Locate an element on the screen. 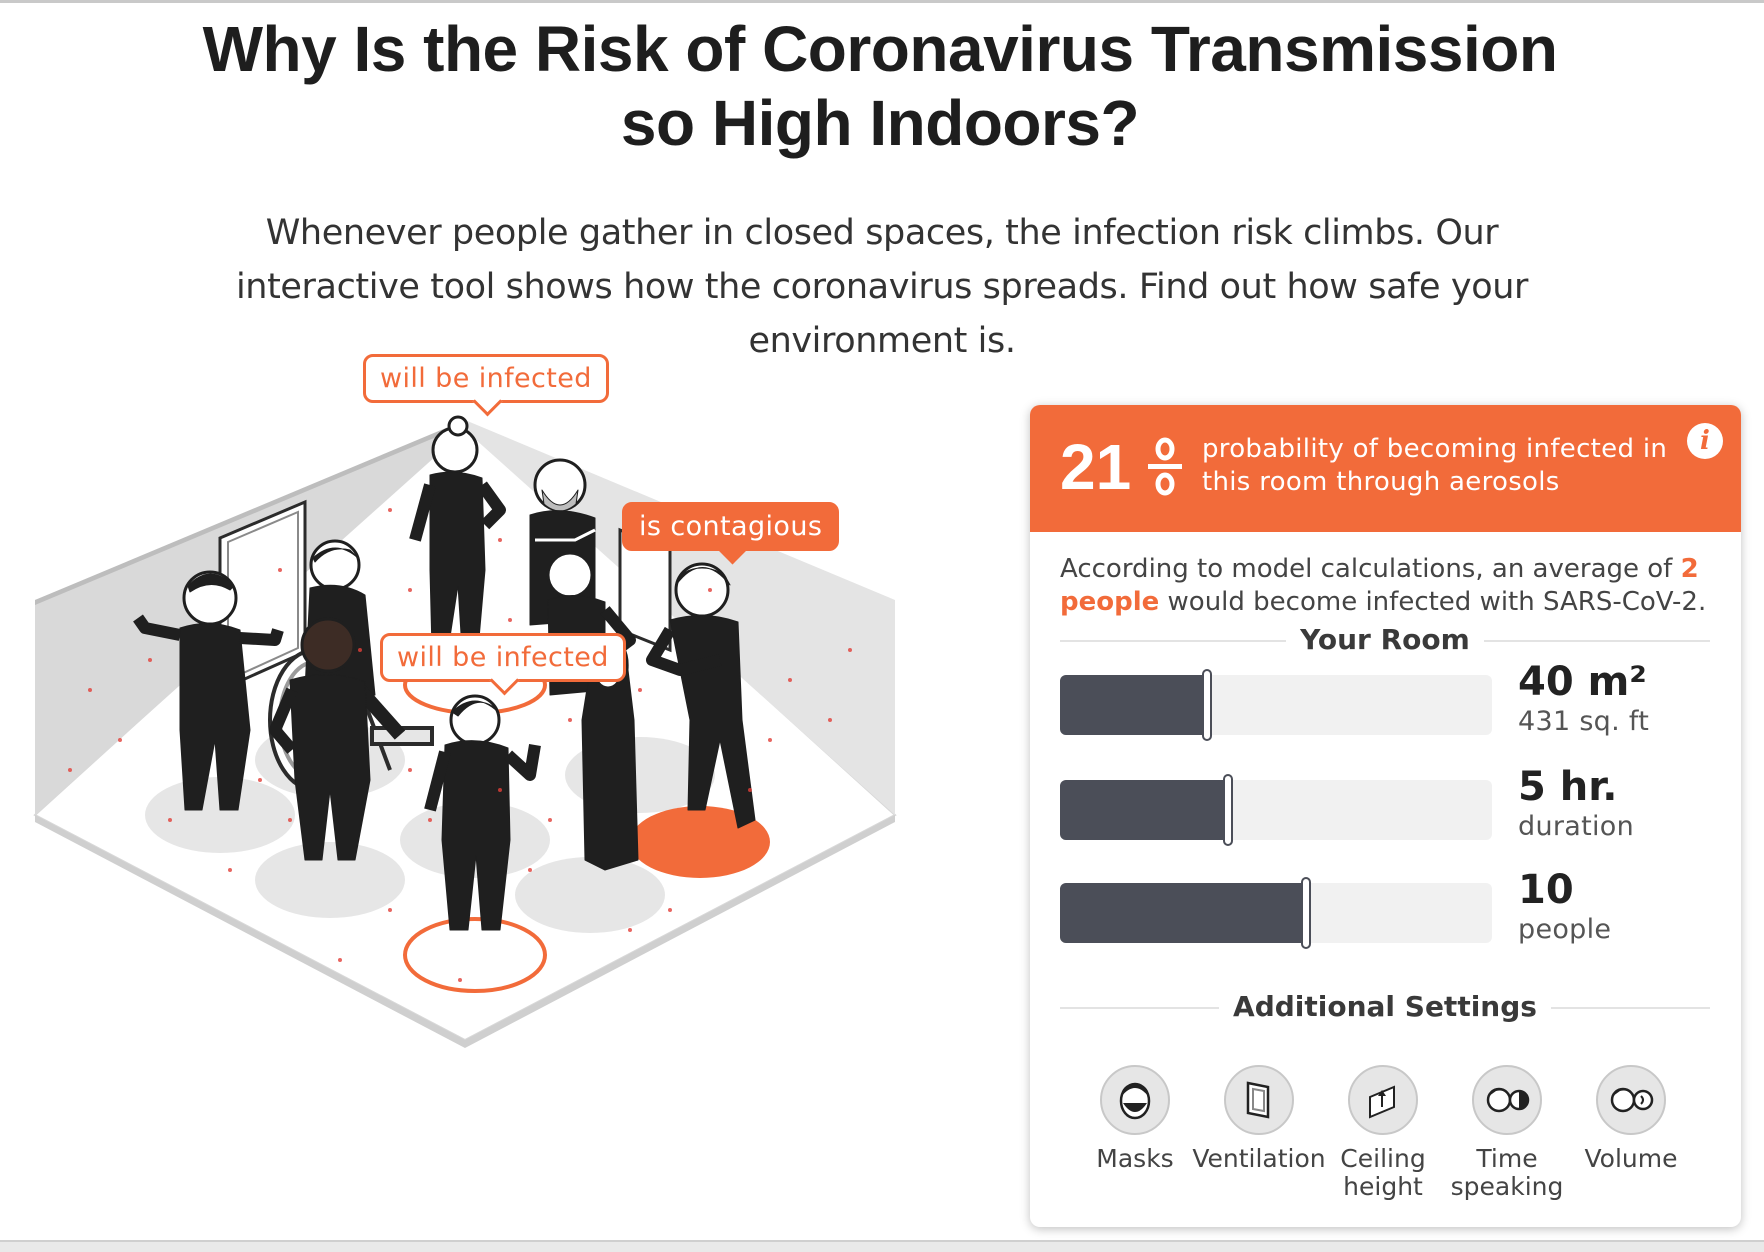 The height and width of the screenshot is (1252, 1764). probability-value: 21 is located at coordinates (1096, 467).